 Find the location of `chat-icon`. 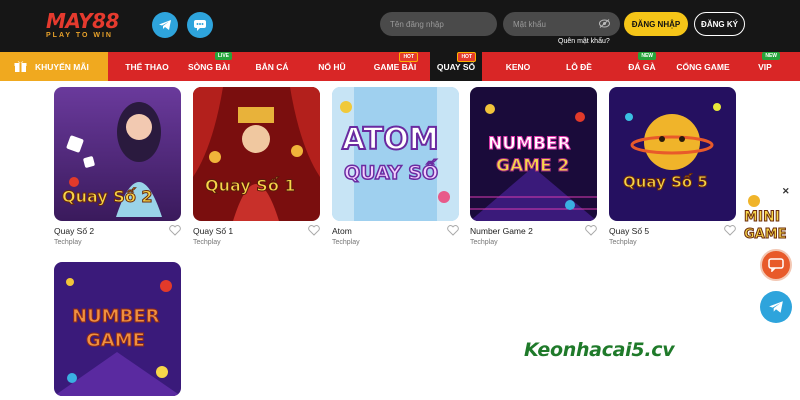

chat-icon is located at coordinates (200, 25).